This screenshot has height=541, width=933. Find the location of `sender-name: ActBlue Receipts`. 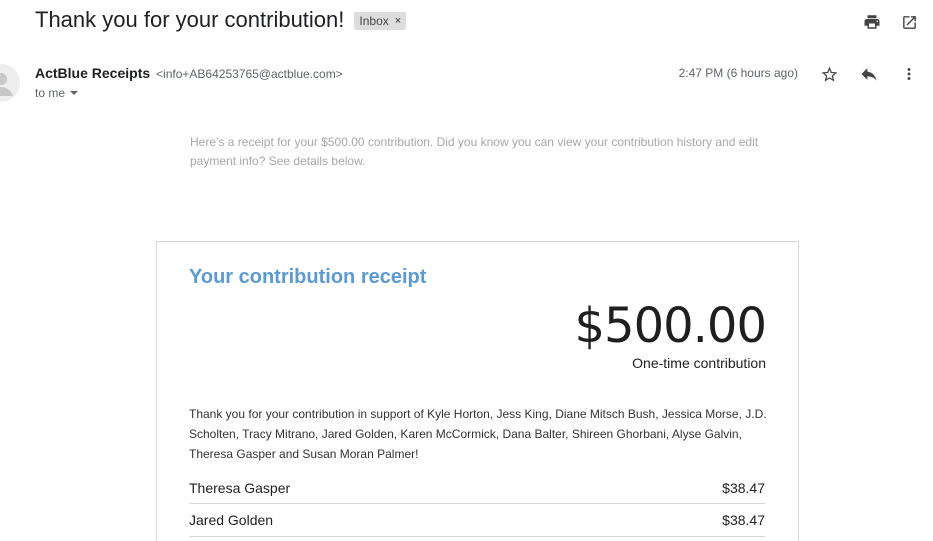

sender-name: ActBlue Receipts is located at coordinates (92, 73).